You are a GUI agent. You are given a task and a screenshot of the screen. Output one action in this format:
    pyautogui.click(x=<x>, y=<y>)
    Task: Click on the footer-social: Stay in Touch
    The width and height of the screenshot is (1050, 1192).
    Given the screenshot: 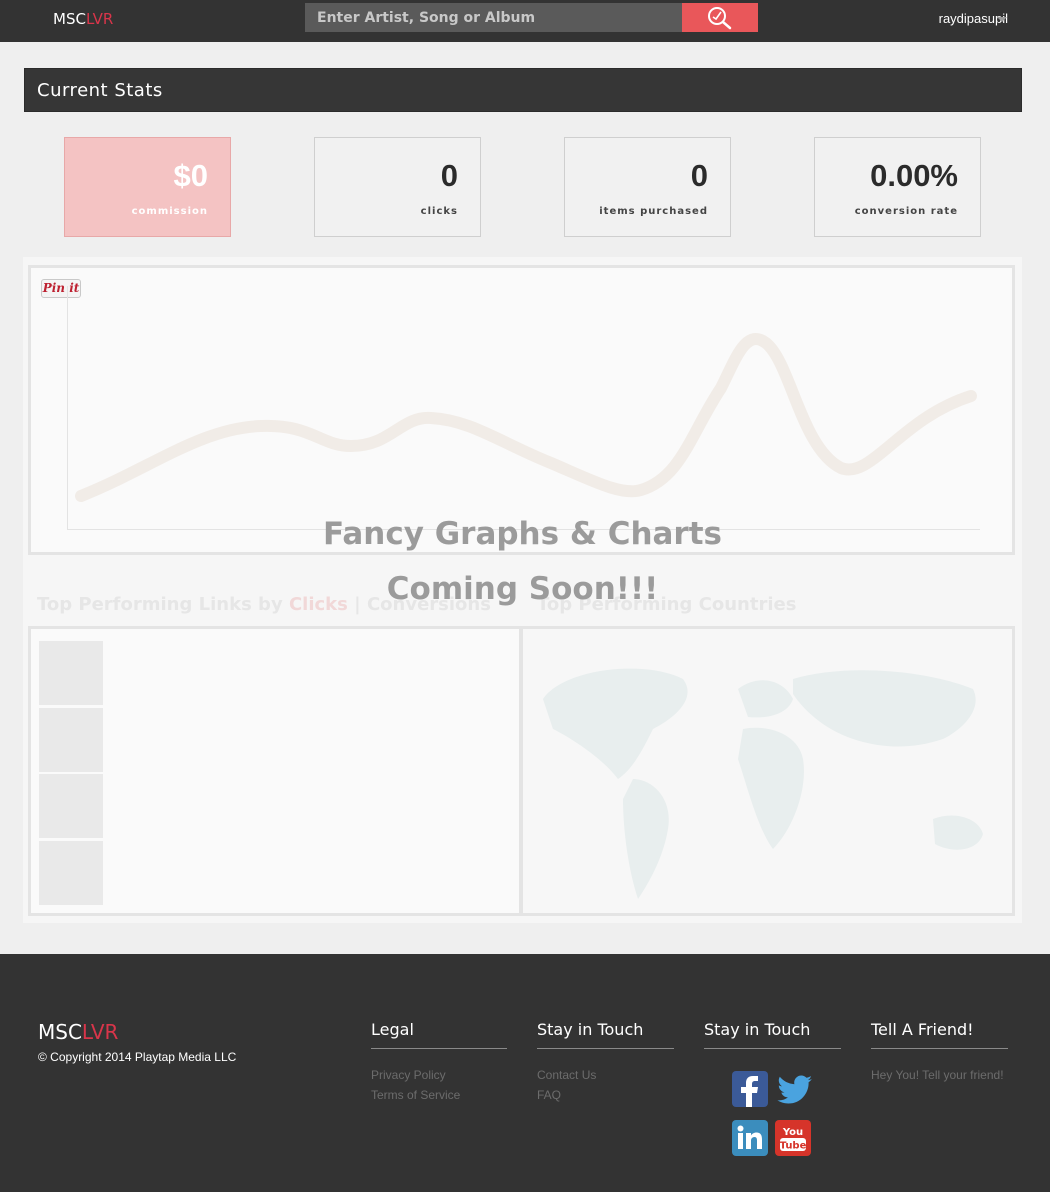 What is the action you would take?
    pyautogui.click(x=772, y=1034)
    